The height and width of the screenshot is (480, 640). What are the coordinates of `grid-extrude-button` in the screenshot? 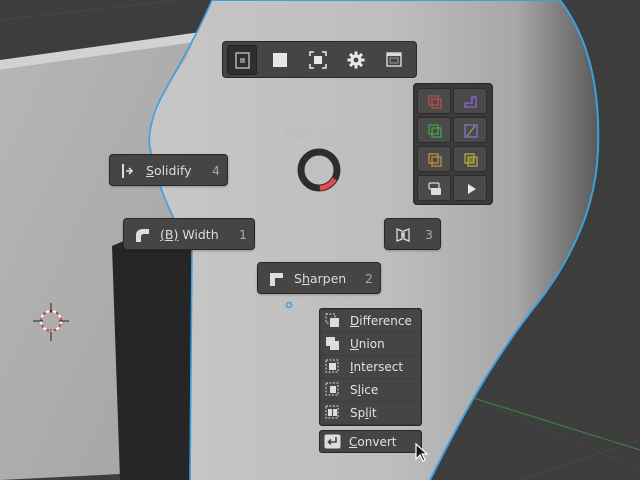 It's located at (470, 101).